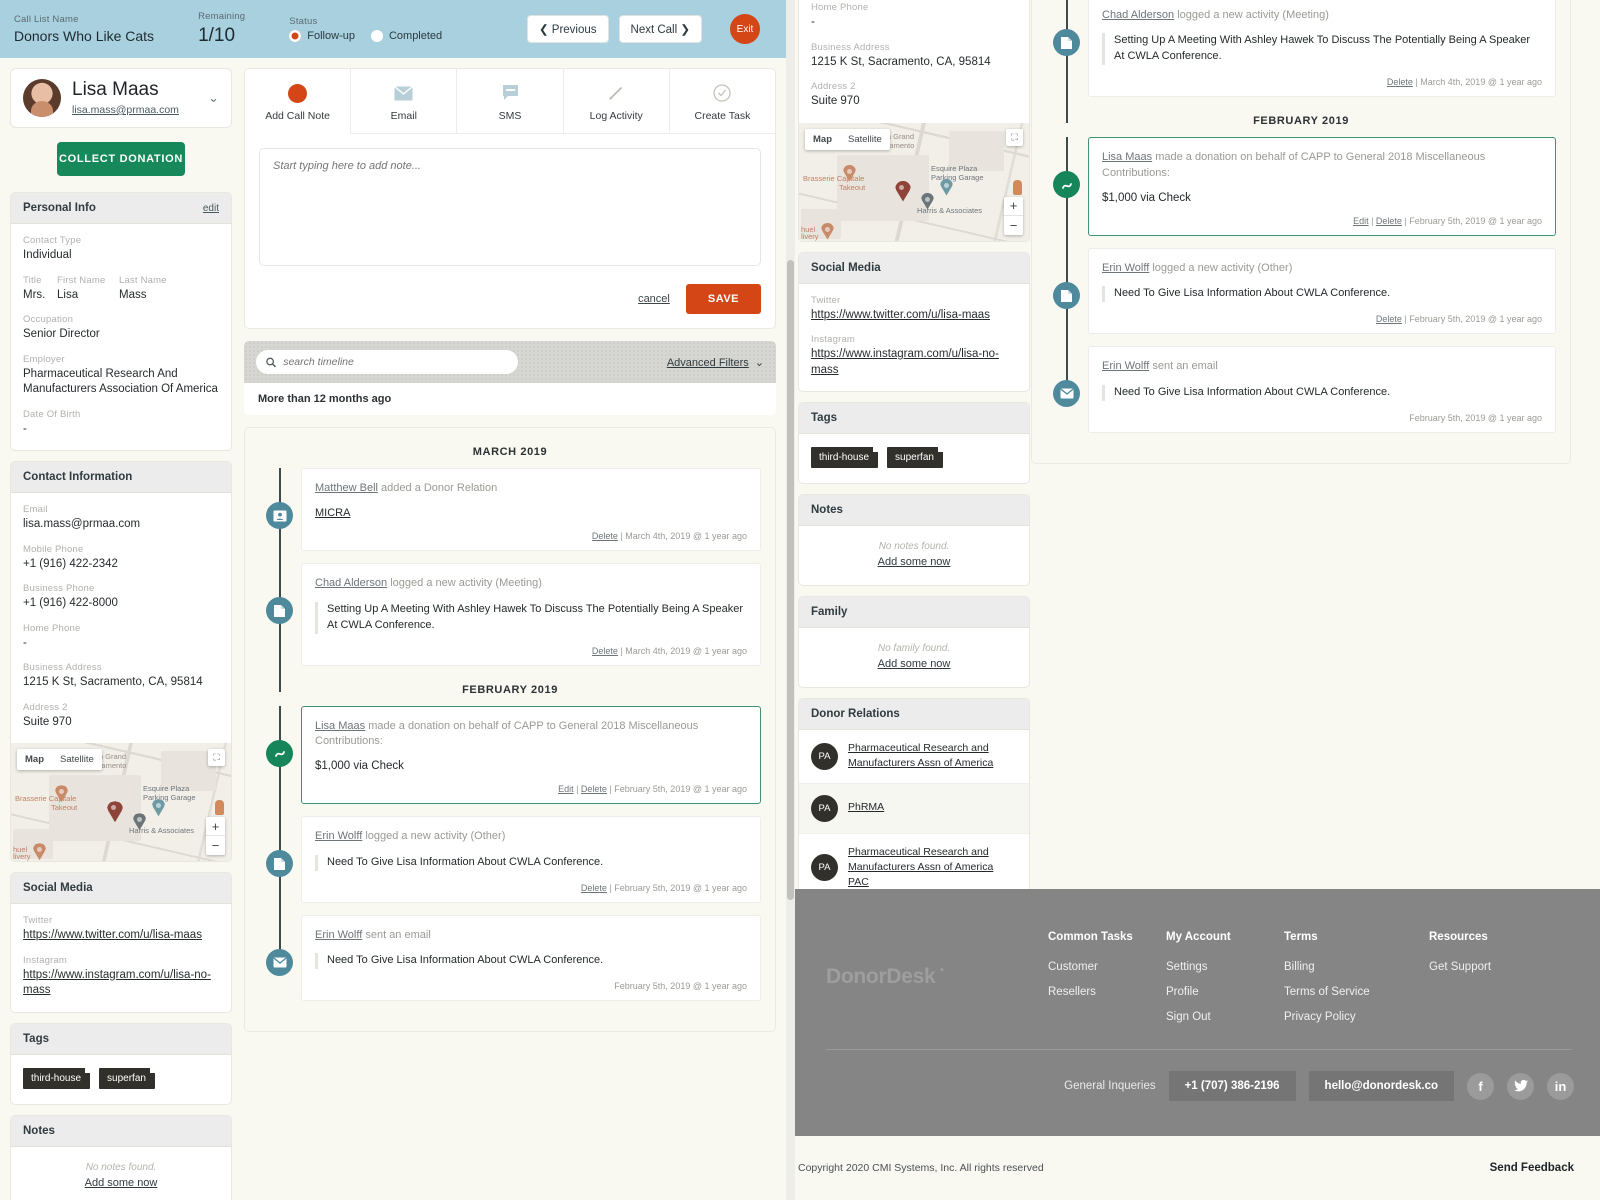 This screenshot has width=1600, height=1200. I want to click on footer-link-customer: Customer, so click(1107, 967).